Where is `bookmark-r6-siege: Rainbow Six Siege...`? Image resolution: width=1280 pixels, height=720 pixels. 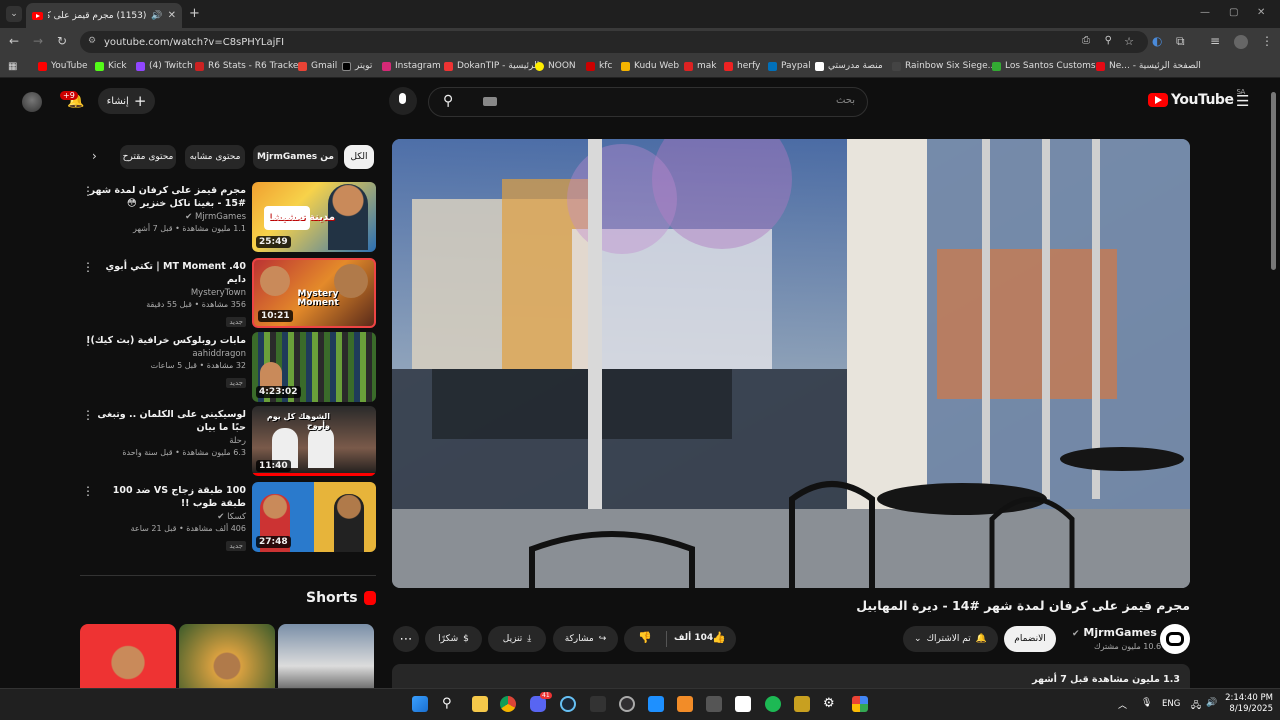 bookmark-r6-siege: Rainbow Six Siege... is located at coordinates (944, 66).